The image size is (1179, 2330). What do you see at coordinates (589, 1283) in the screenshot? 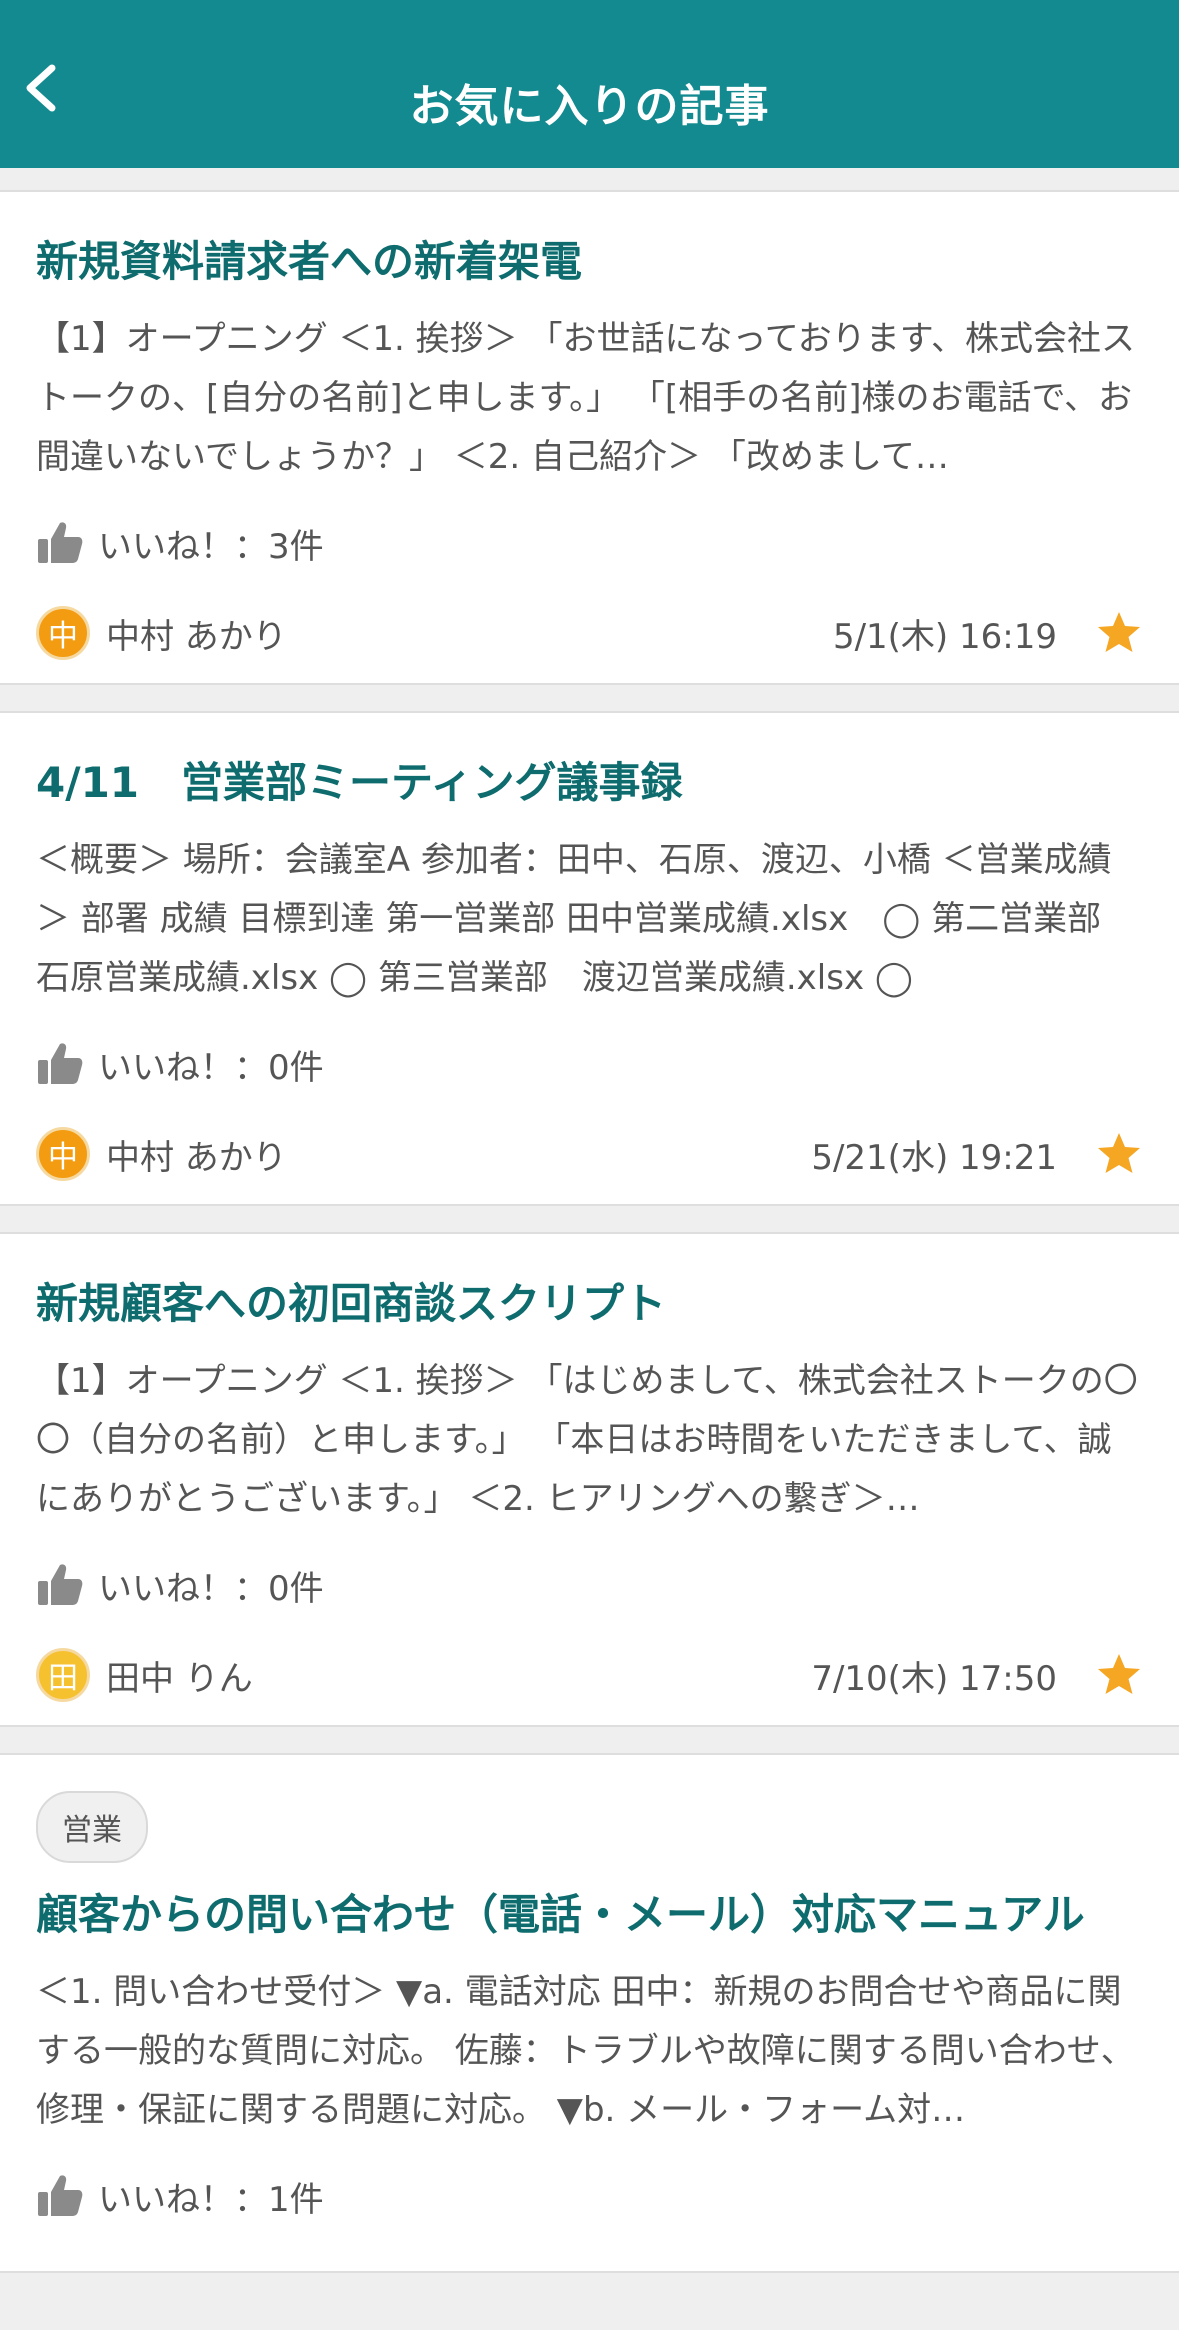
I see `article-title: 新規顧客への初回商談スクリプト` at bounding box center [589, 1283].